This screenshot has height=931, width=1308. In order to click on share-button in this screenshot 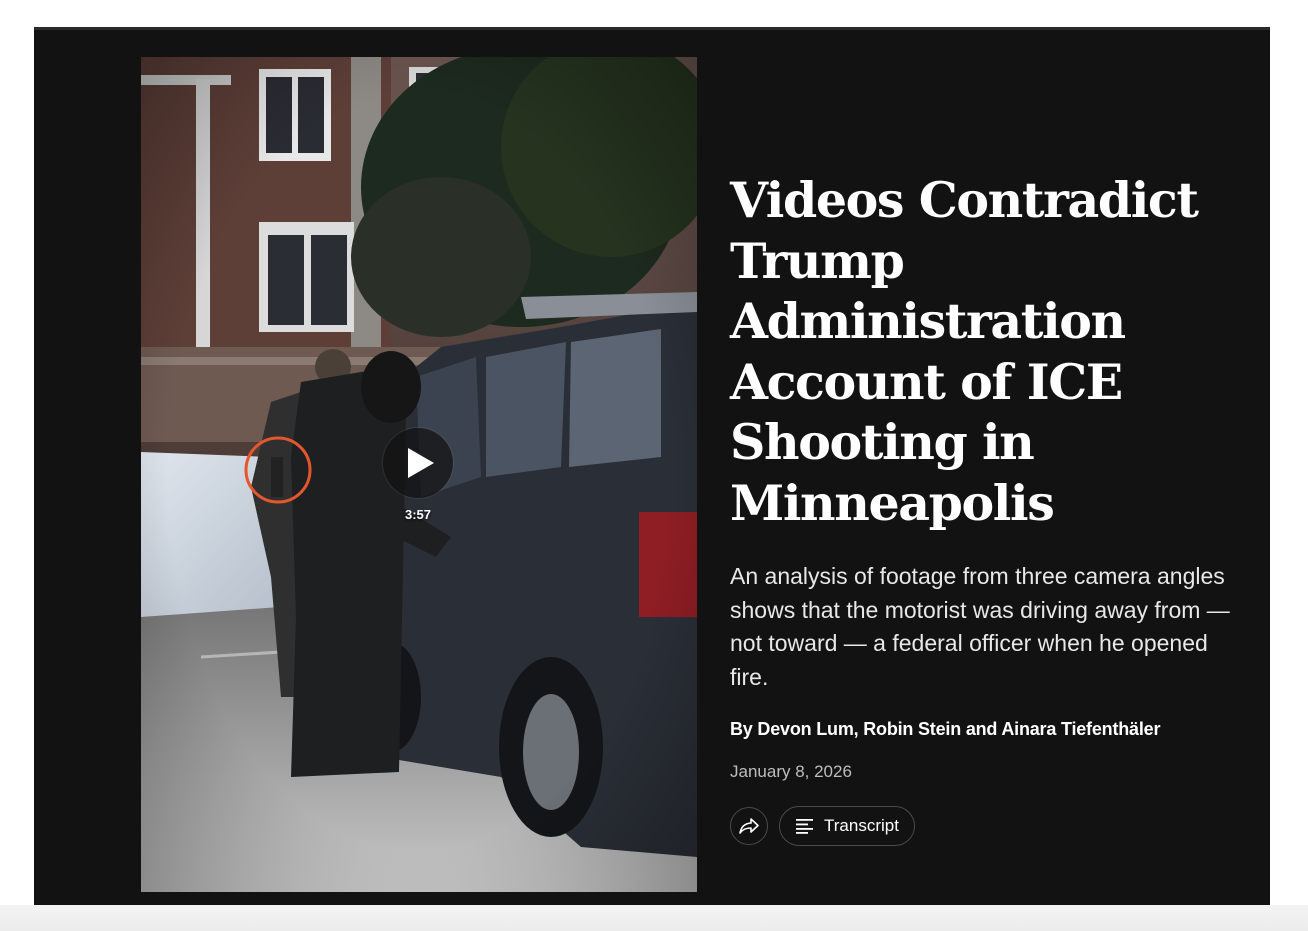, I will do `click(749, 826)`.